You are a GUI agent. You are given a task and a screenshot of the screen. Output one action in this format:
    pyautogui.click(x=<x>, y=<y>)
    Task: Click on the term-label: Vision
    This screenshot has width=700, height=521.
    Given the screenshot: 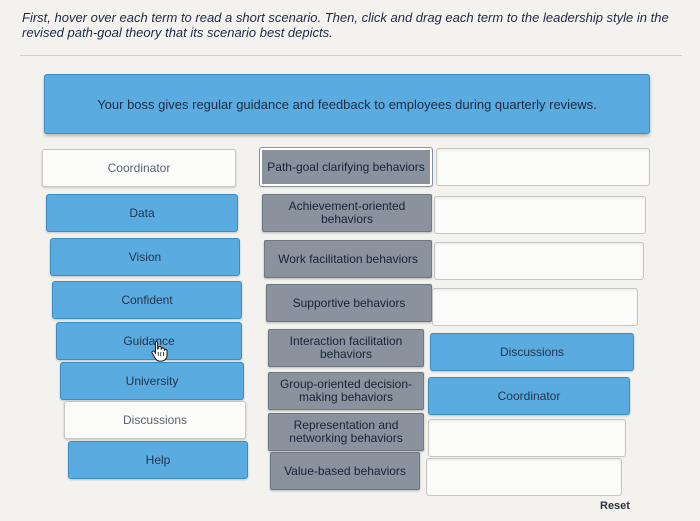 What is the action you would take?
    pyautogui.click(x=145, y=257)
    